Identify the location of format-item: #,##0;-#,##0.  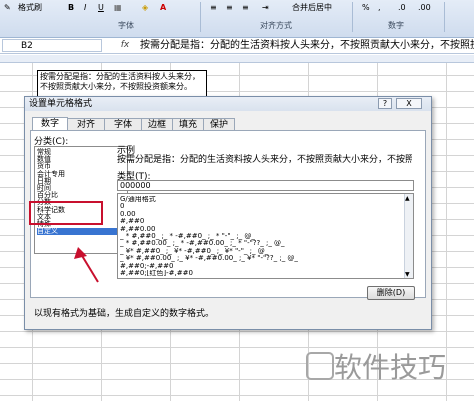
(262, 266).